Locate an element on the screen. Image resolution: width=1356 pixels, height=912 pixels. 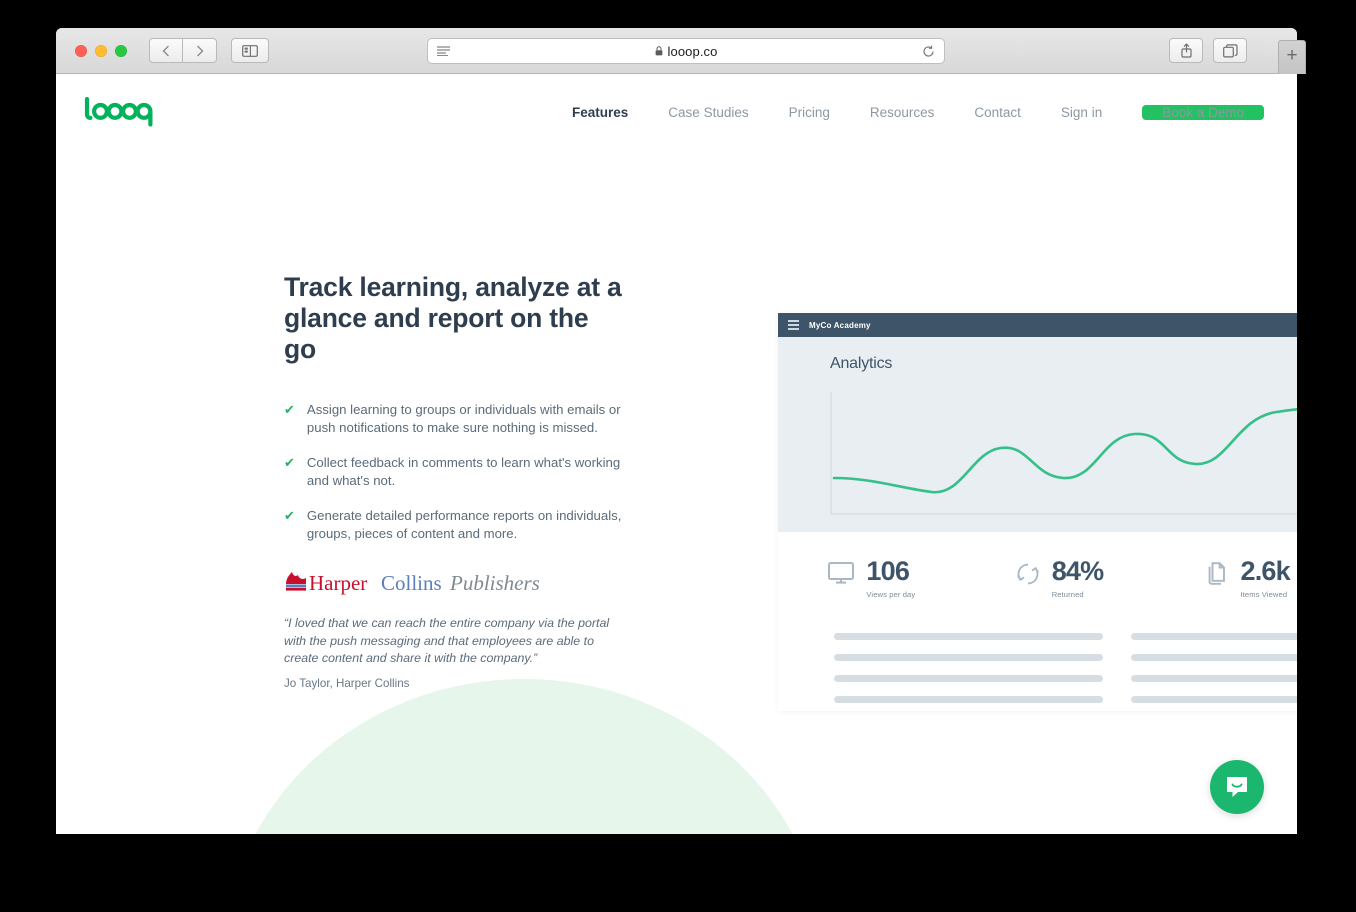
harpercollins-flame-mark is located at coordinates (296, 581).